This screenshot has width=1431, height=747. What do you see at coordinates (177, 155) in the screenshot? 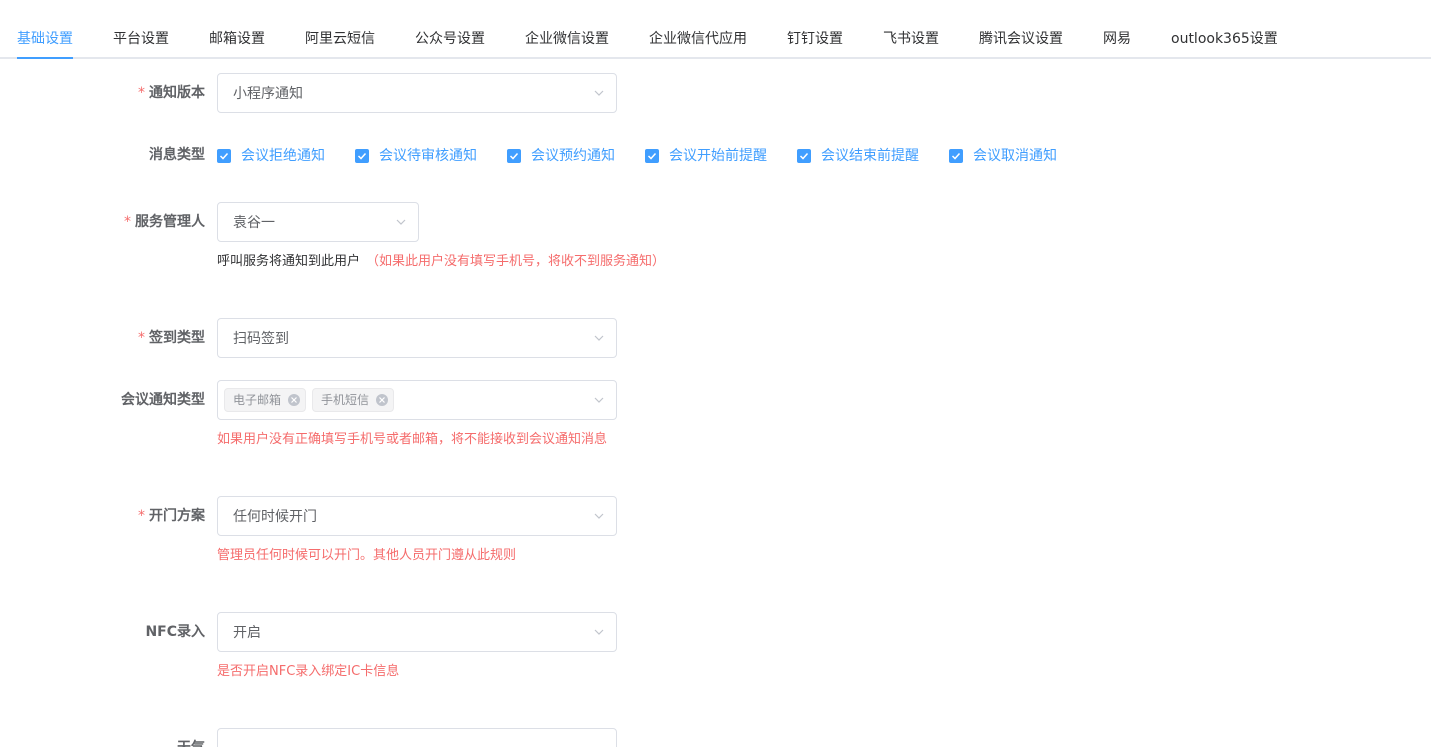
I see `message-type-label: 消息类型` at bounding box center [177, 155].